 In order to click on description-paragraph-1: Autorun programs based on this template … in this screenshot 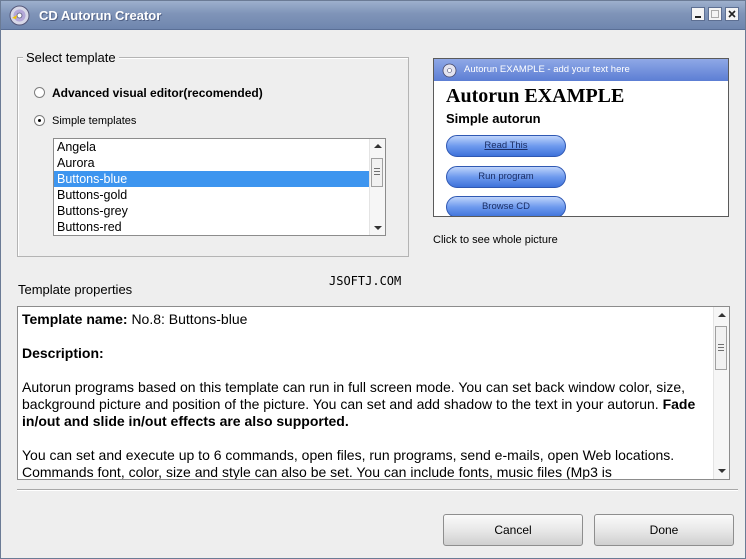, I will do `click(354, 395)`.